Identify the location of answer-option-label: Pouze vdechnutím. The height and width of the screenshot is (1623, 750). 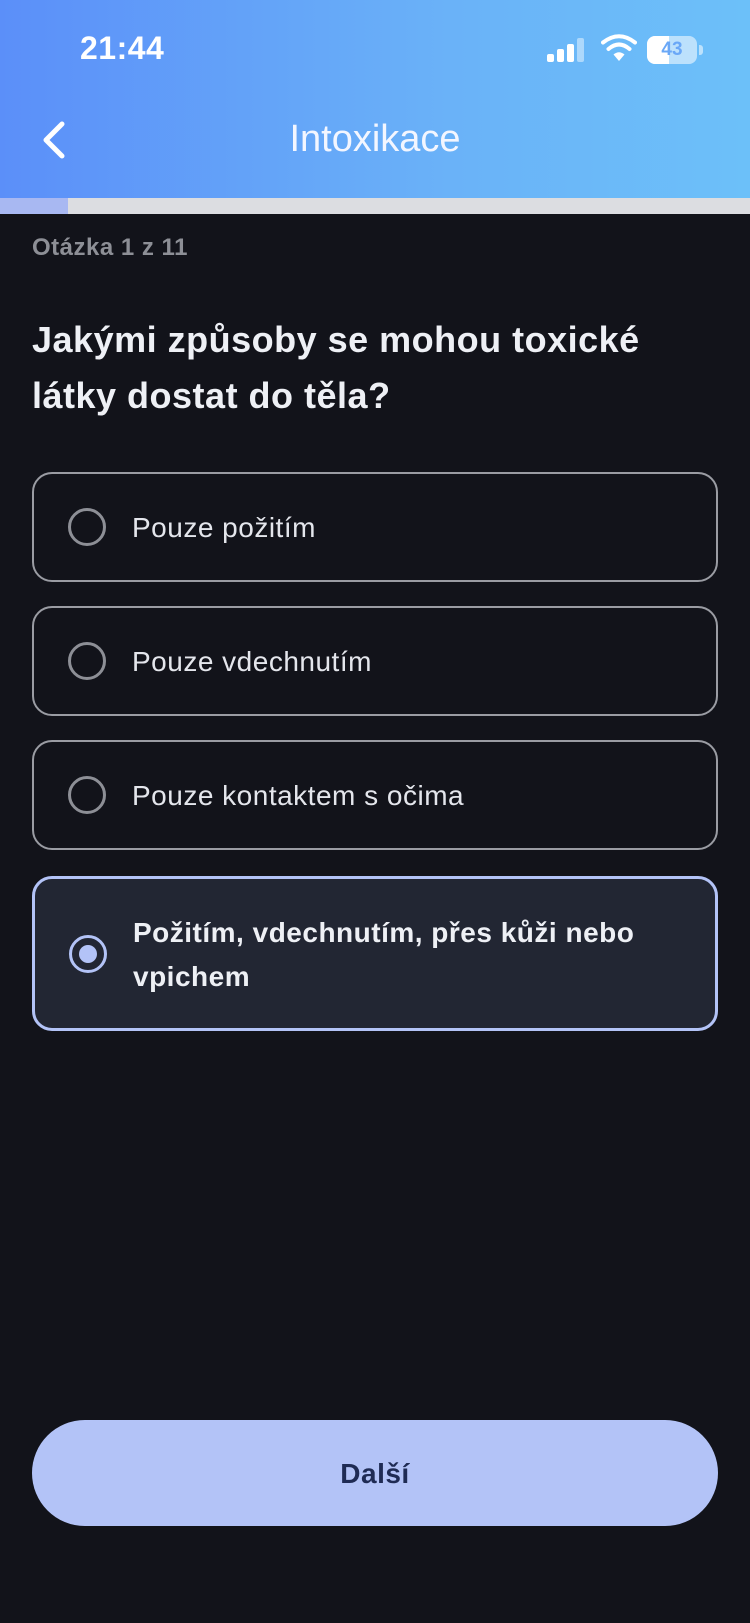
(252, 661).